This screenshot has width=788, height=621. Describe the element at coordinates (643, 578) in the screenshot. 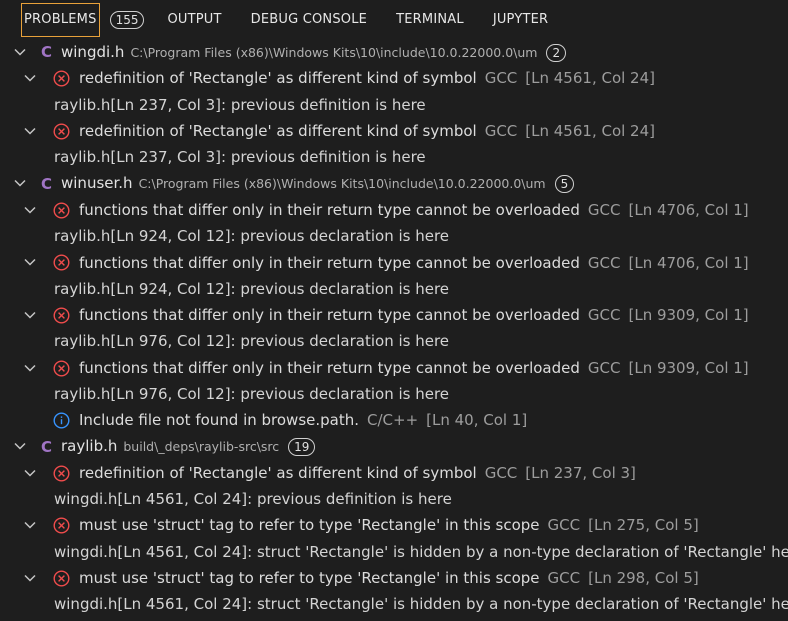

I see `problem-location: [Ln 298, Col 5]` at that location.